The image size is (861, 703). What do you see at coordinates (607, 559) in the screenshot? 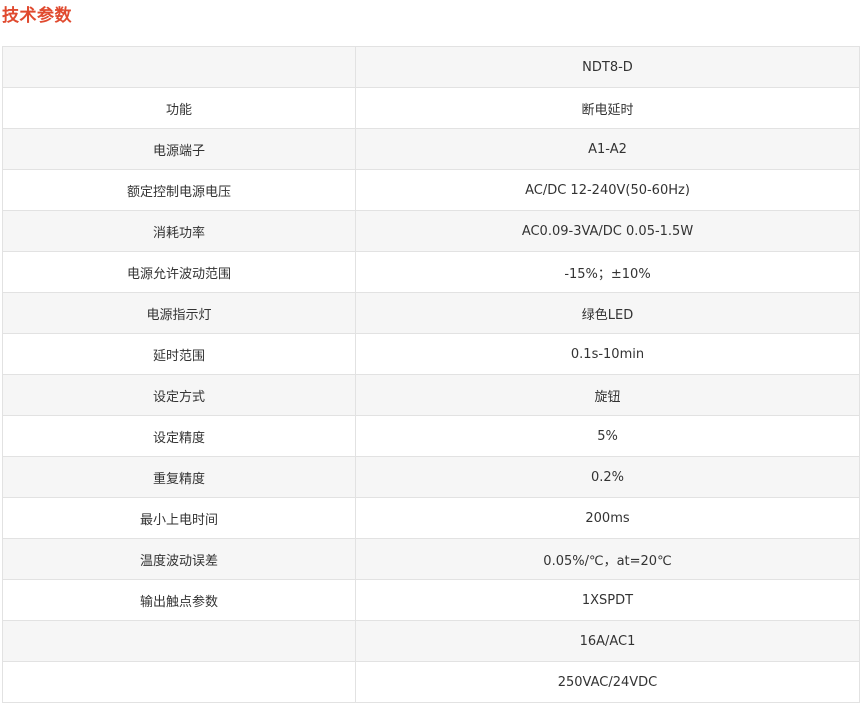
I see `spec-value: 0.05%/℃，at=20℃` at bounding box center [607, 559].